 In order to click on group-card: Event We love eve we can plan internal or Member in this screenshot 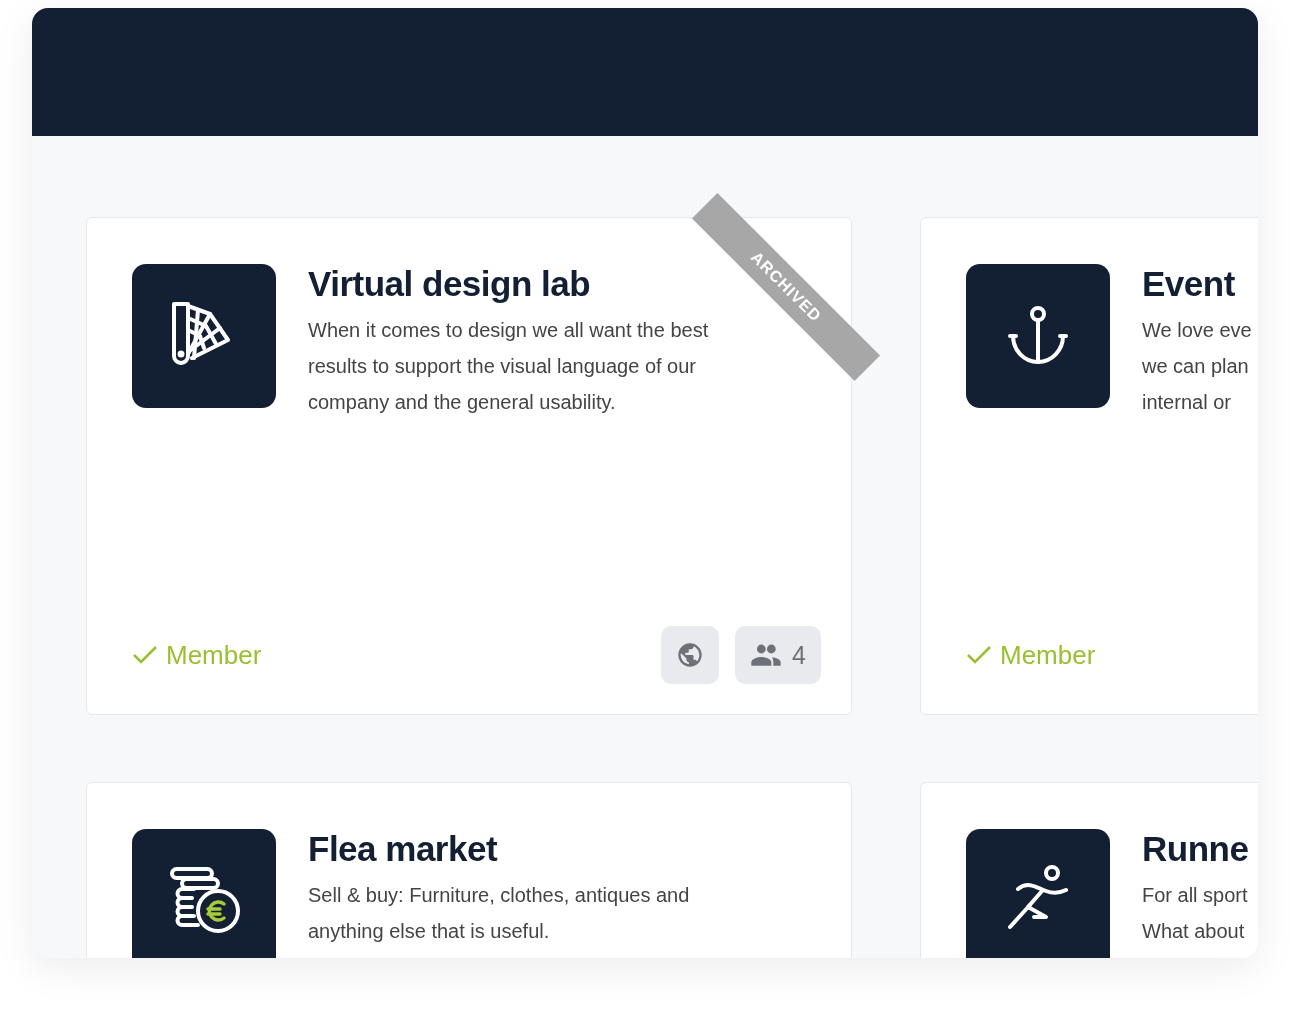, I will do `click(1089, 466)`.